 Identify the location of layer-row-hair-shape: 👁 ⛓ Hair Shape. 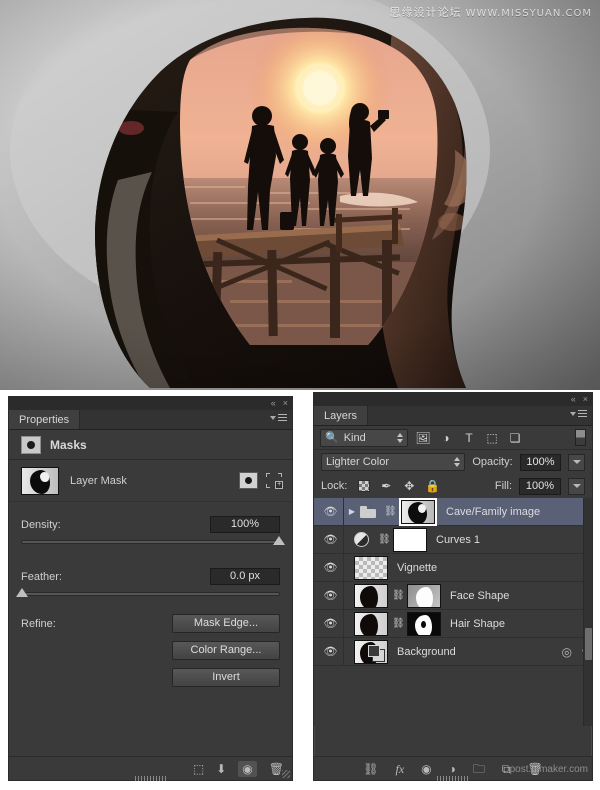
(453, 624).